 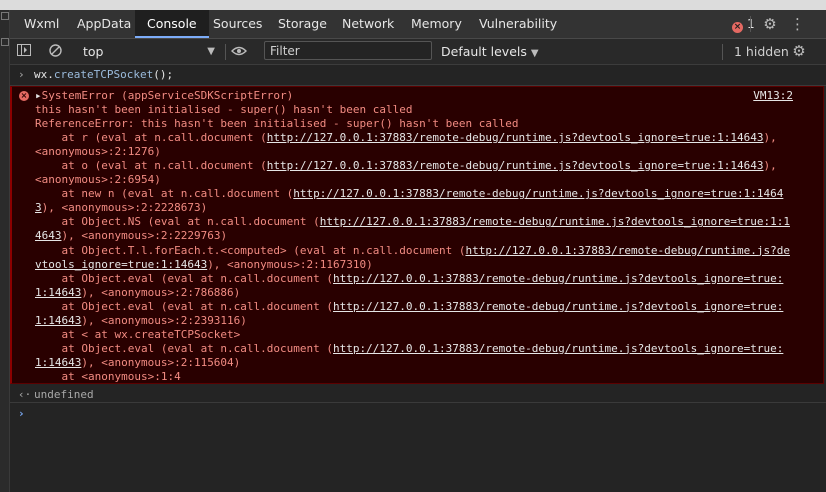 I want to click on stack-text: at <anonymous>:1:4, so click(x=108, y=376).